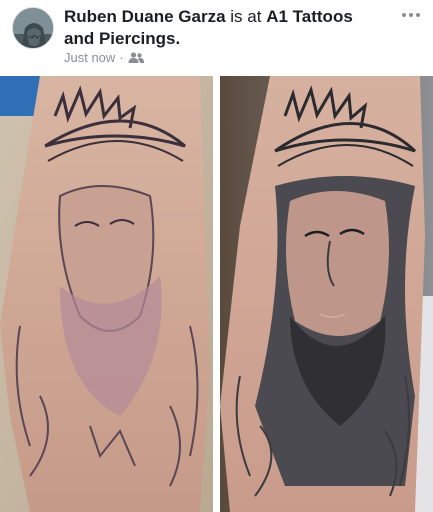 The height and width of the screenshot is (512, 433). I want to click on post-meta: Just now ·, so click(104, 57).